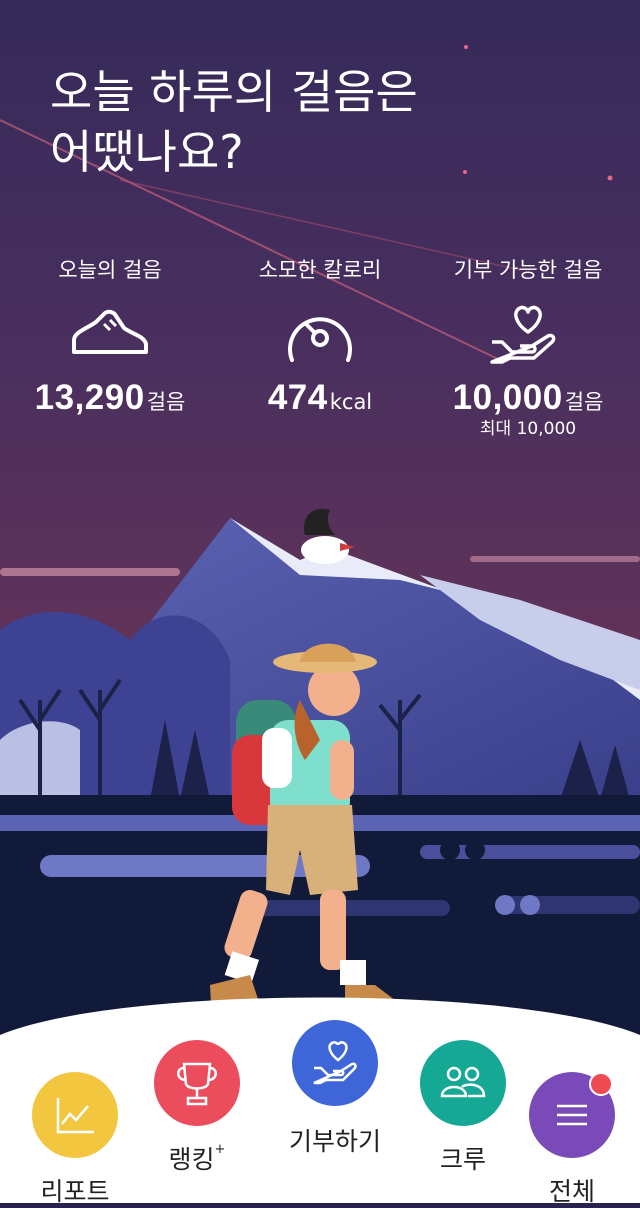 The height and width of the screenshot is (1208, 640). I want to click on speedometer-icon, so click(320, 339).